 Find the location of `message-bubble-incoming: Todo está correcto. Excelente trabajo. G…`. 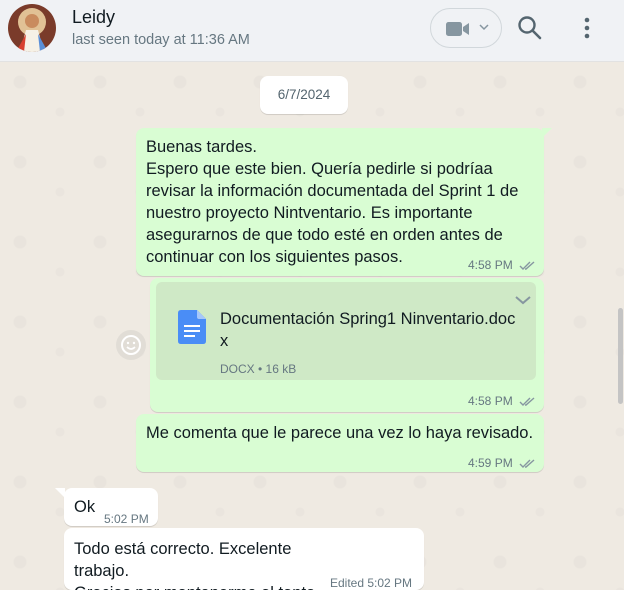

message-bubble-incoming: Todo está correcto. Excelente trabajo. G… is located at coordinates (244, 559).